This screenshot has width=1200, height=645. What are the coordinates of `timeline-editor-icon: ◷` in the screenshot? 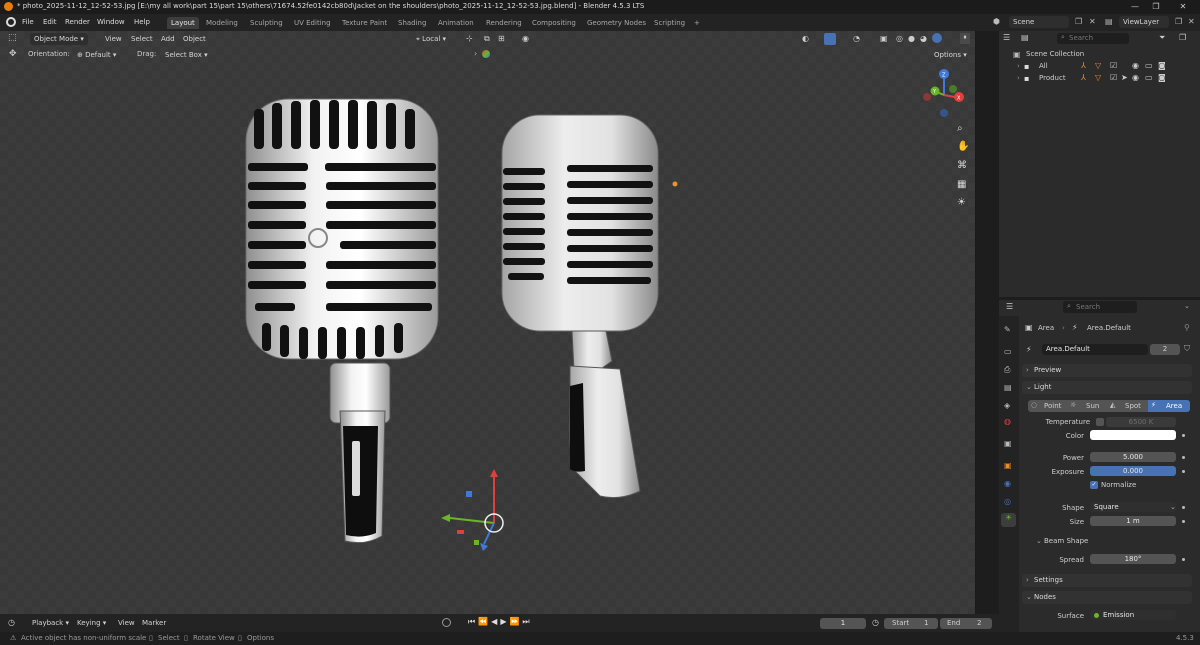 It's located at (11, 622).